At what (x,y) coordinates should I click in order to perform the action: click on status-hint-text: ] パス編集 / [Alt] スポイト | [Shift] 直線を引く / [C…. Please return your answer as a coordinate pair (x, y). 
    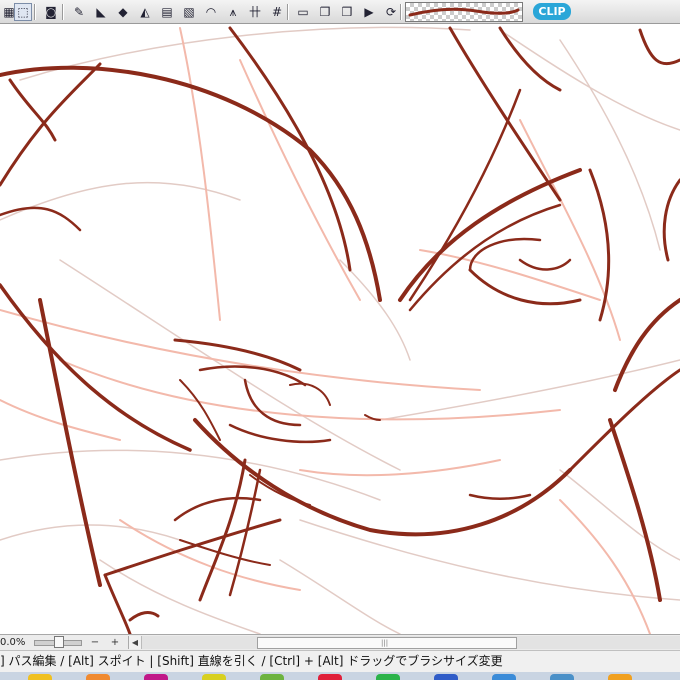
    Looking at the image, I should click on (251, 661).